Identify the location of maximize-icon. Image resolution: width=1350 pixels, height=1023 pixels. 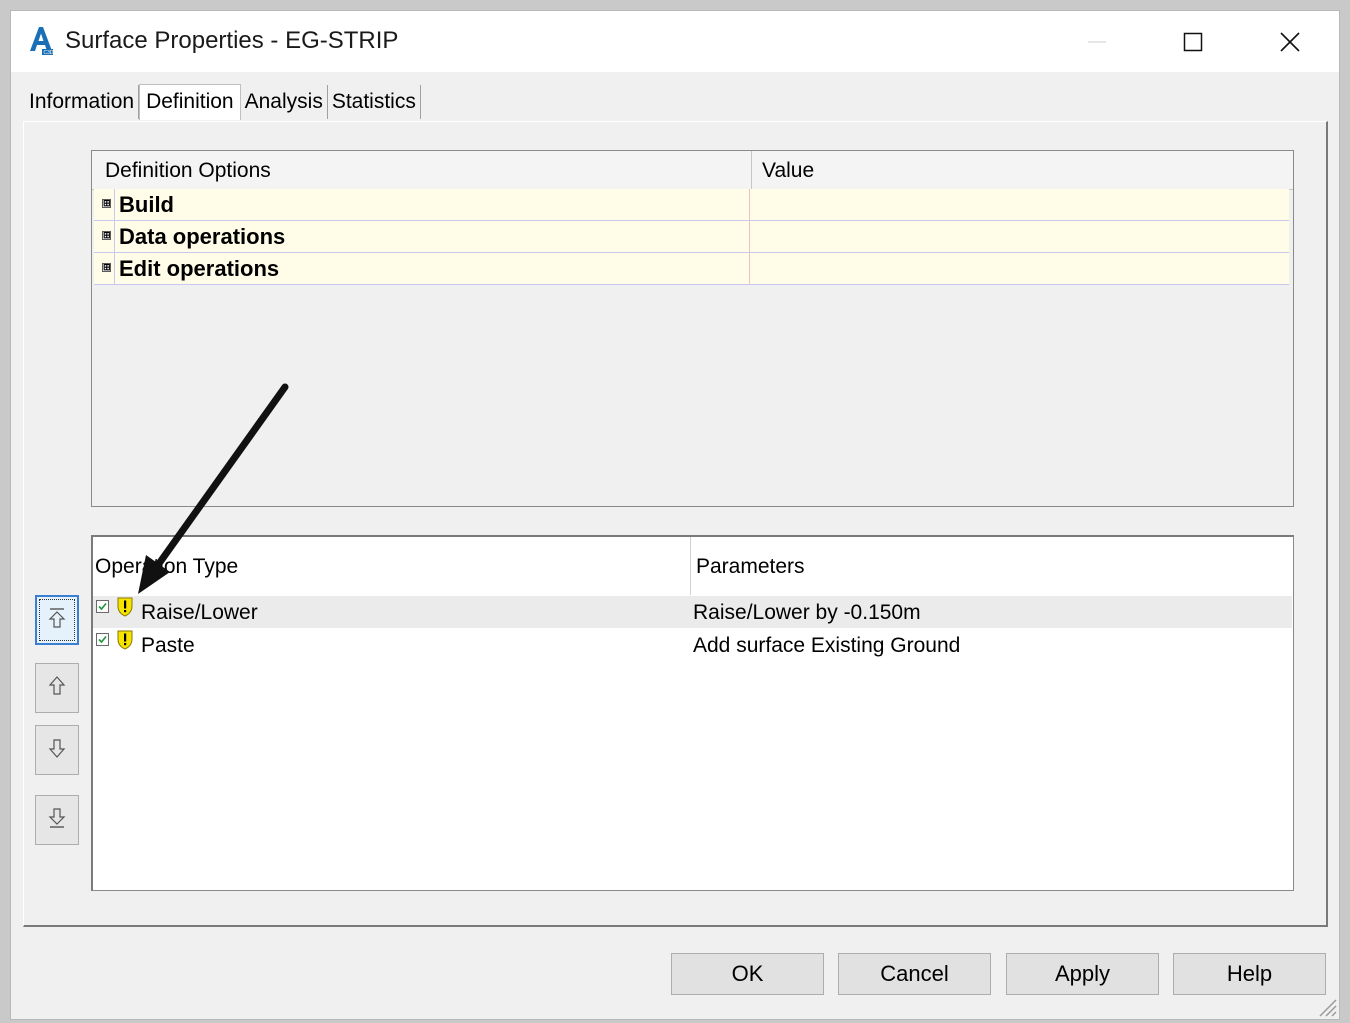
(1193, 41).